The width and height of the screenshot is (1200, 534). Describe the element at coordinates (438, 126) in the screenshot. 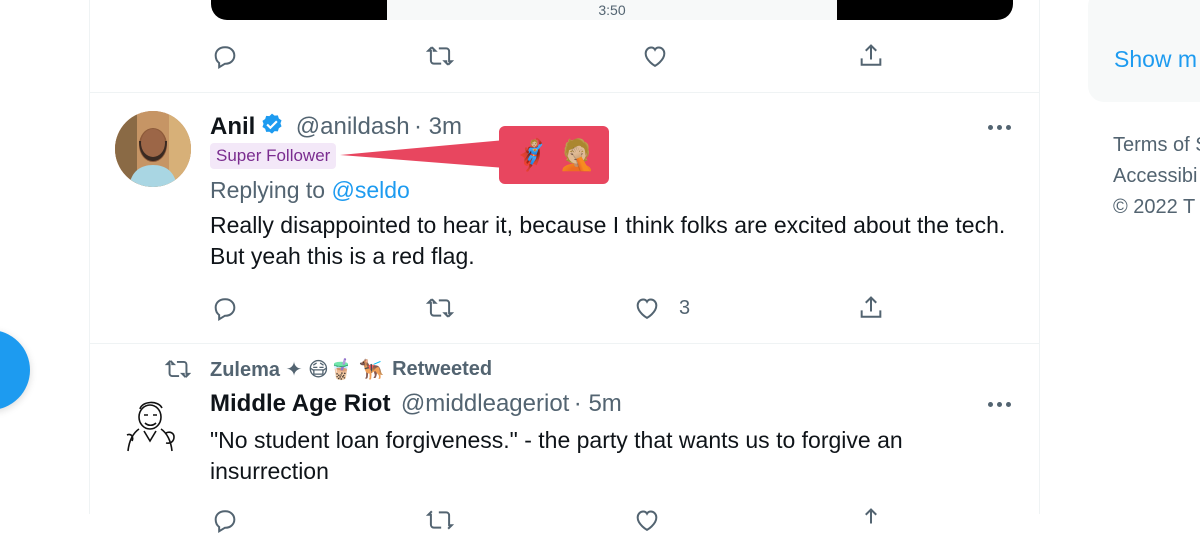

I see `tweet-timestamp: · 3m` at that location.